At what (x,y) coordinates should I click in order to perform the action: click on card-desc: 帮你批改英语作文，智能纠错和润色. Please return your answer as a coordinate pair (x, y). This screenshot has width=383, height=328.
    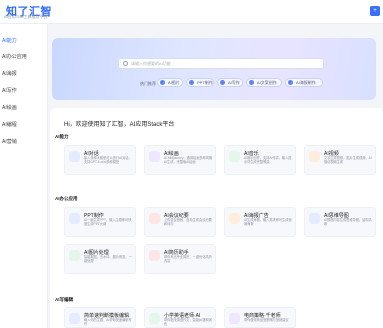
    Looking at the image, I should click on (188, 322).